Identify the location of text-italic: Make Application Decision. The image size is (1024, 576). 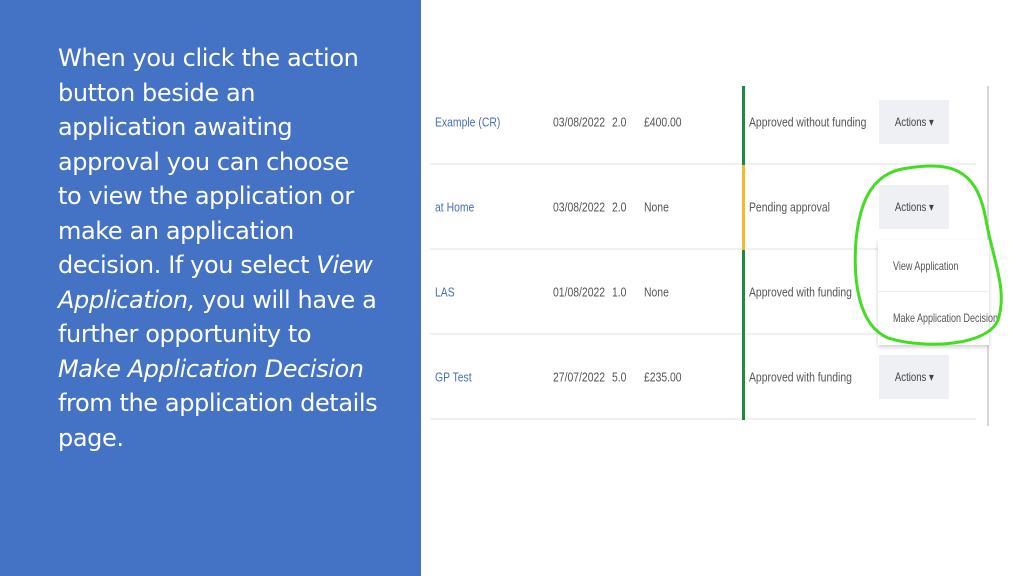
(211, 368).